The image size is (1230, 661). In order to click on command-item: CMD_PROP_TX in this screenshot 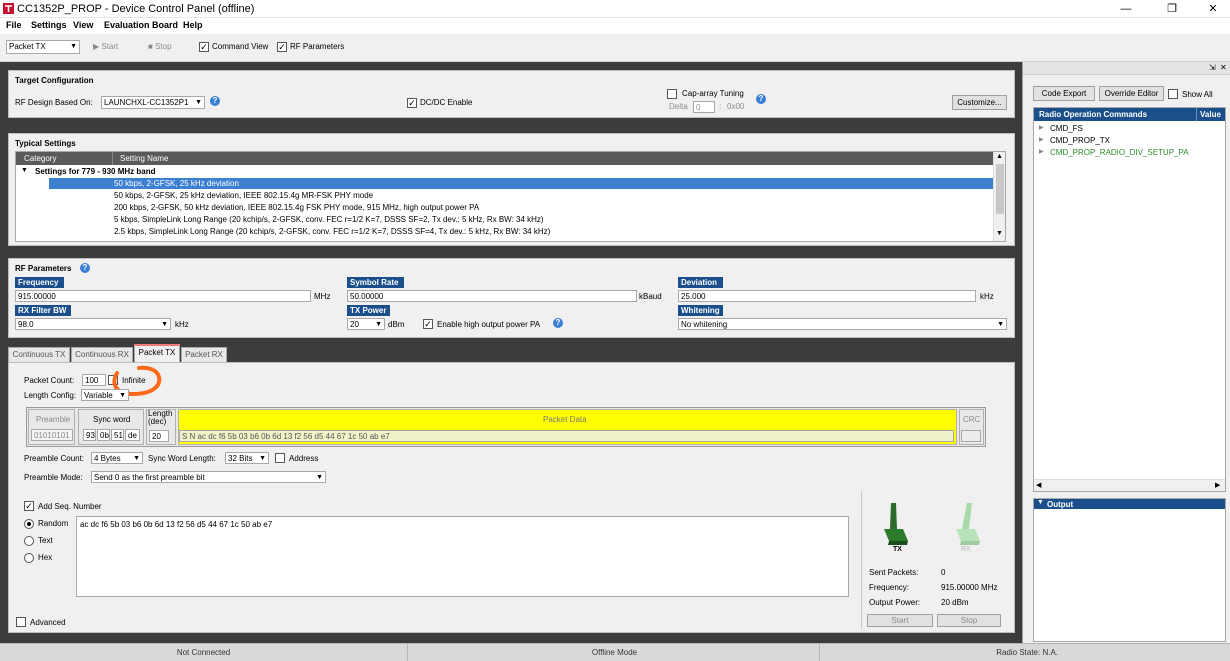, I will do `click(1080, 140)`.